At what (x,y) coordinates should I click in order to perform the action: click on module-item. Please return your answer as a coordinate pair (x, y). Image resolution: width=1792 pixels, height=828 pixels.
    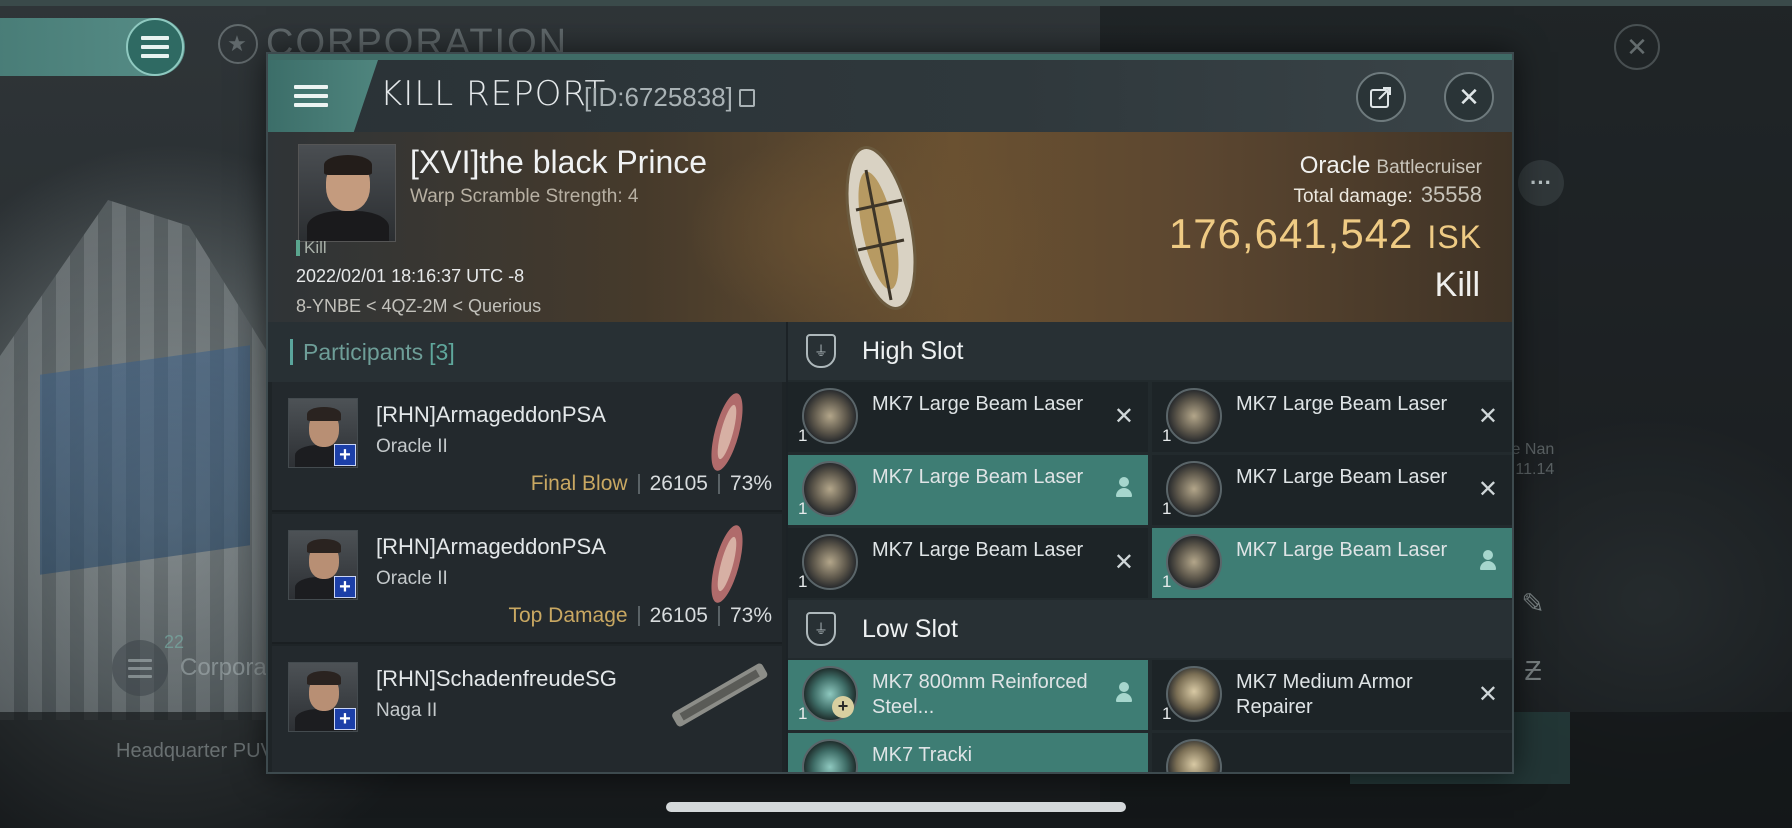
    Looking at the image, I should click on (1332, 752).